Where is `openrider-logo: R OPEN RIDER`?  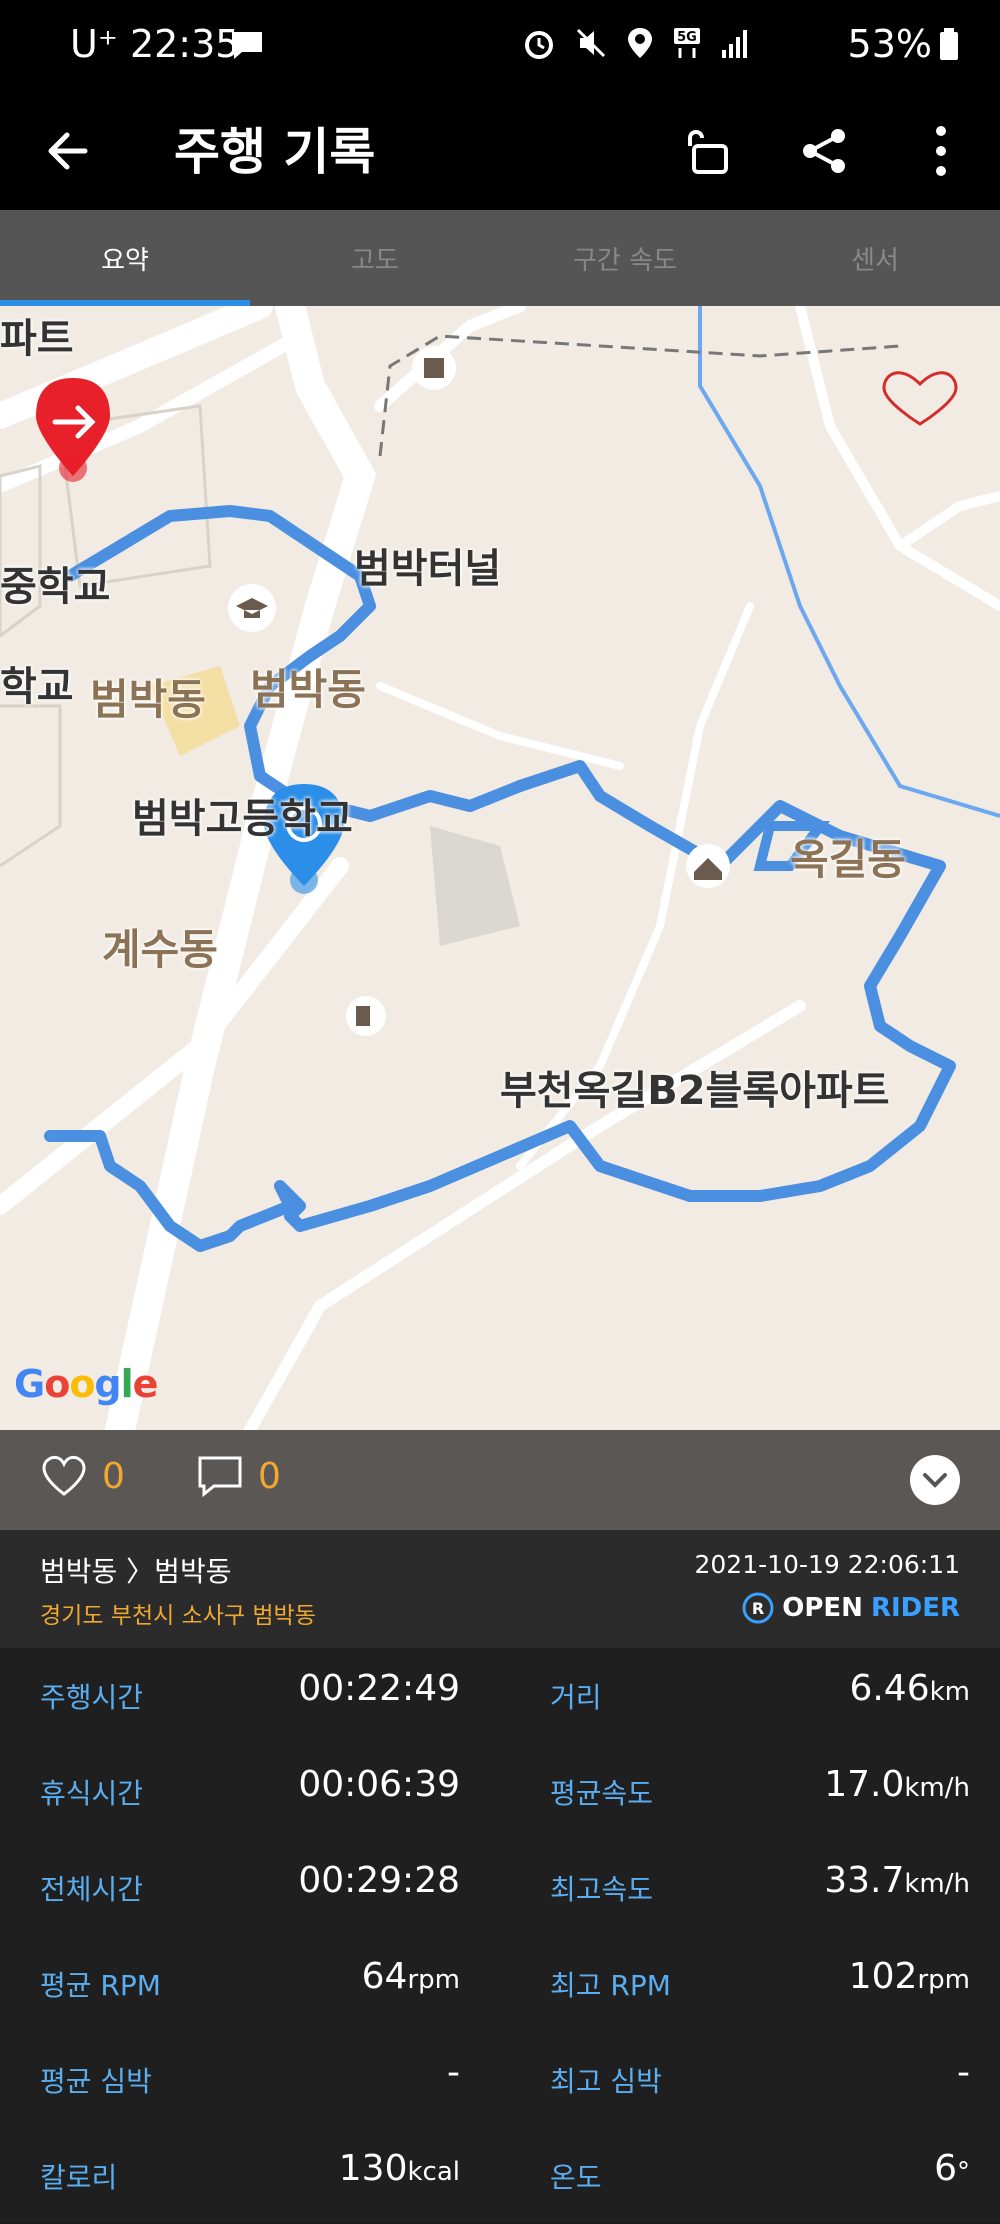
openrider-logo: R OPEN RIDER is located at coordinates (851, 1608).